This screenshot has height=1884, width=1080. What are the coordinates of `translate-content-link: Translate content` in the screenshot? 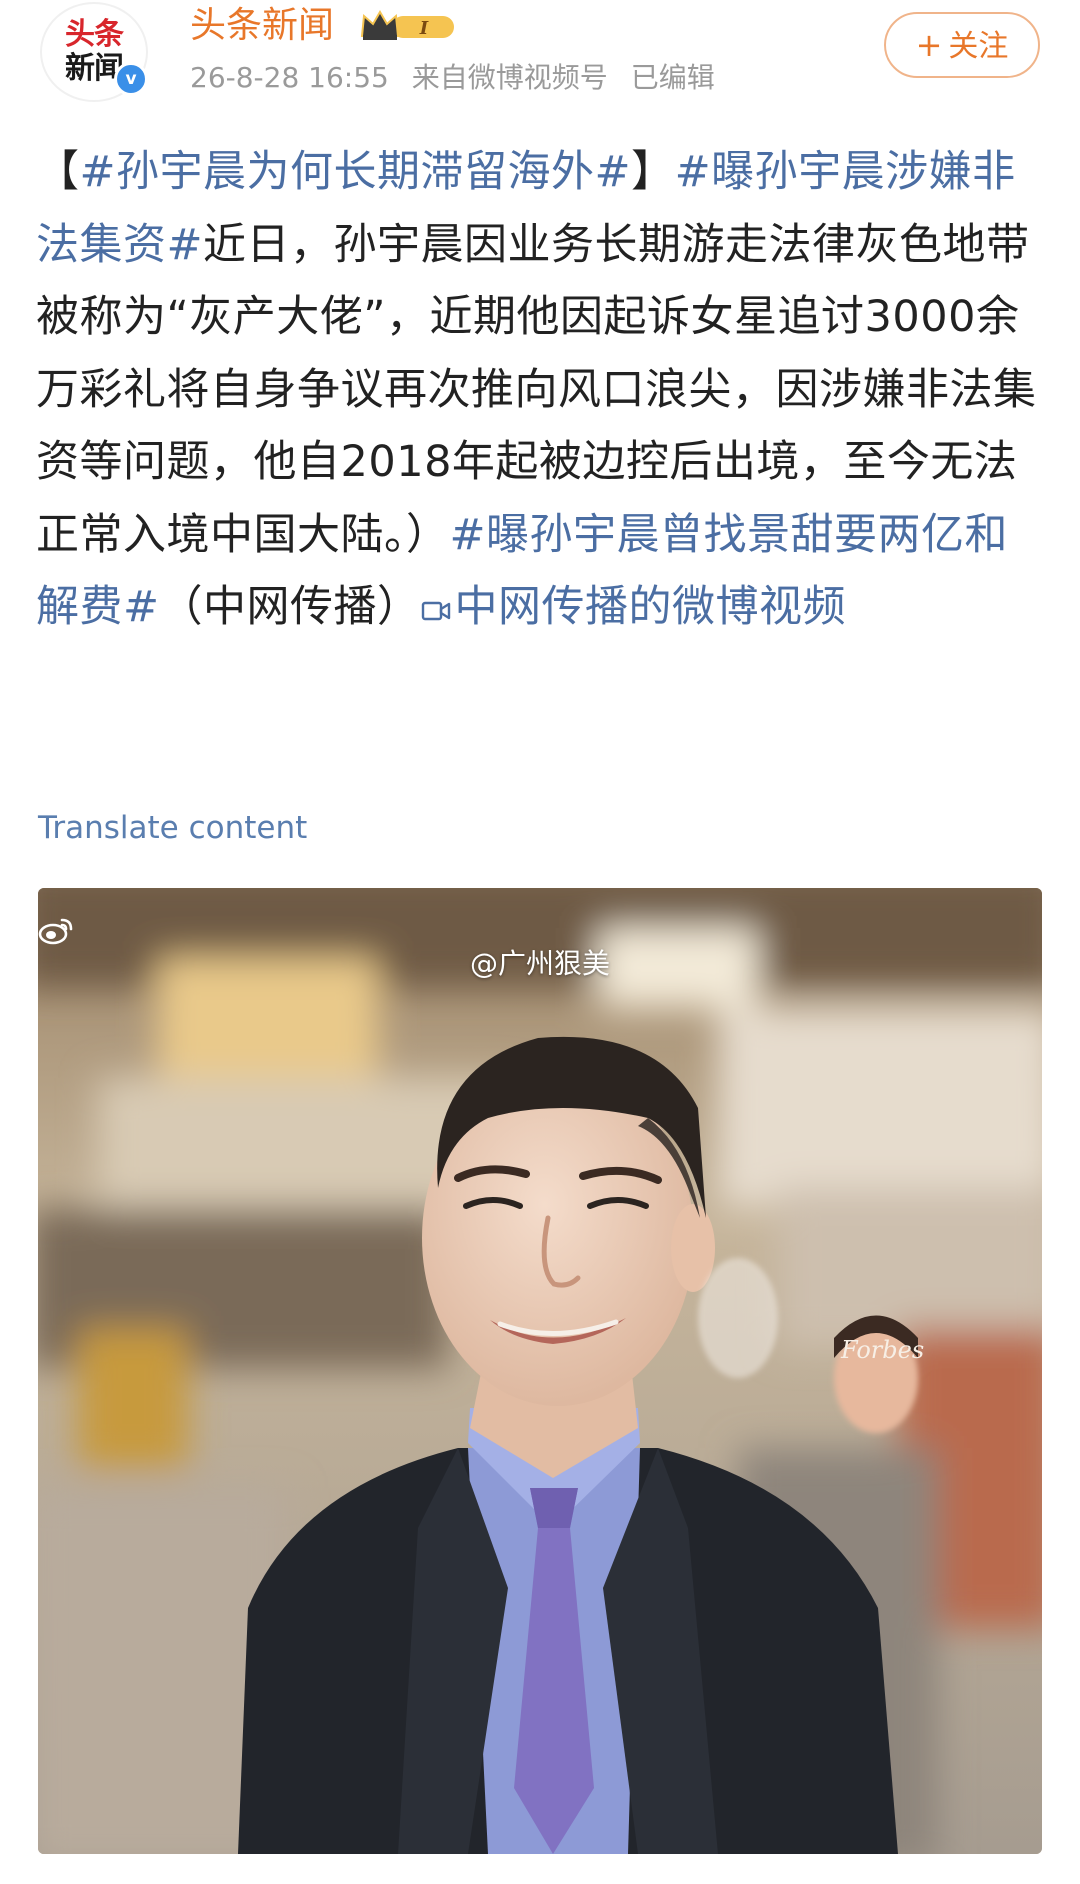 It's located at (172, 828).